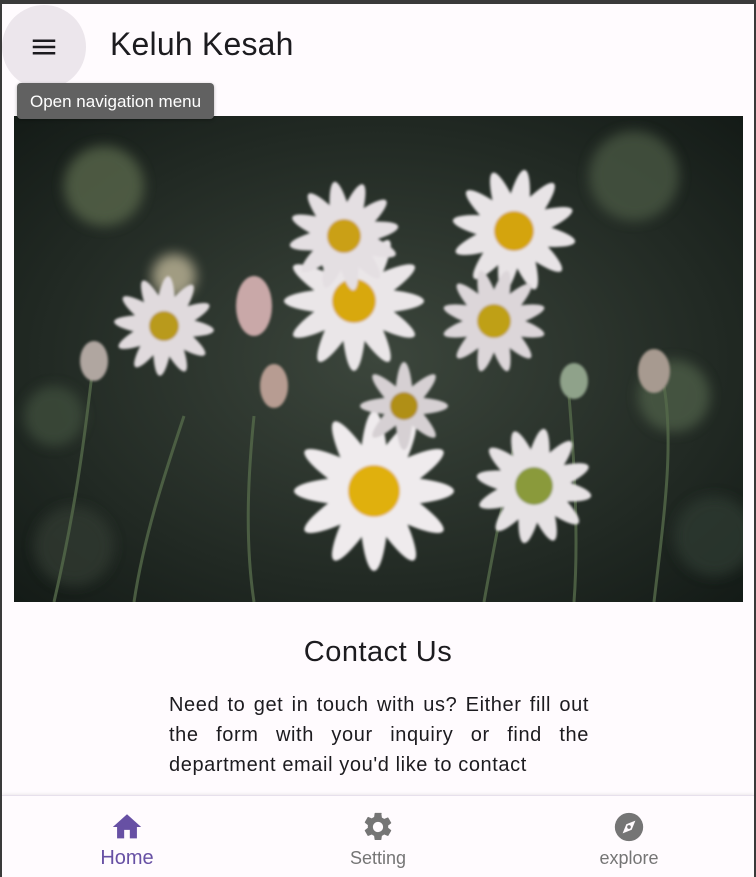 The height and width of the screenshot is (877, 756). I want to click on nav-explore-label: explore, so click(629, 858).